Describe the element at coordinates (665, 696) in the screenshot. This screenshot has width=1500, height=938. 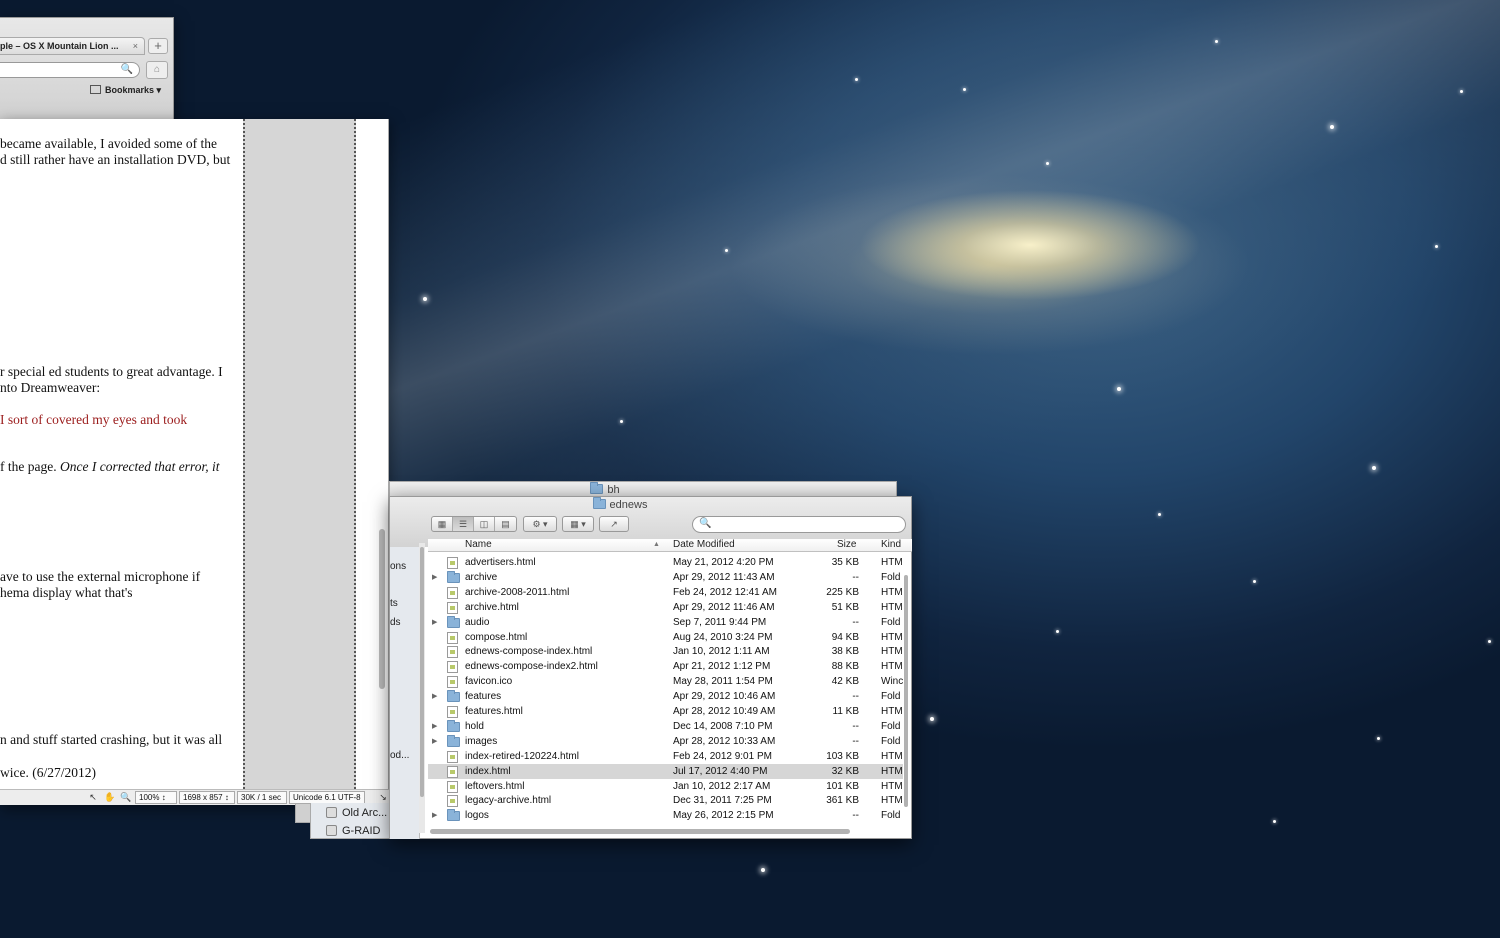
I see `table-row: ▶ features Apr 29, 2012 10:46 AM -- Fold` at that location.